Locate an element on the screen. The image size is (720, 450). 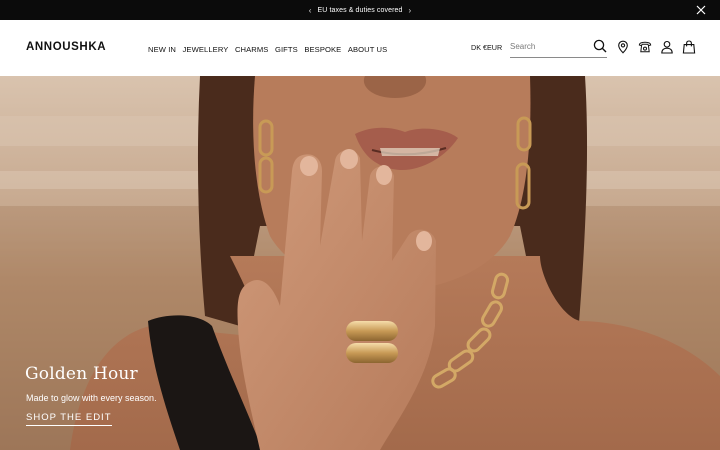
shopping-bag-icon is located at coordinates (689, 47).